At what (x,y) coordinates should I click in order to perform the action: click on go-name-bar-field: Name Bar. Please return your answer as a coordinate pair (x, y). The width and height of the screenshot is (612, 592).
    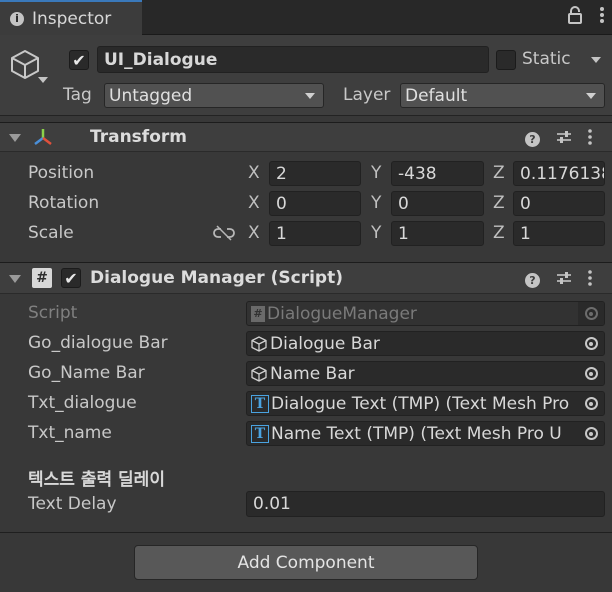
    Looking at the image, I should click on (425, 373).